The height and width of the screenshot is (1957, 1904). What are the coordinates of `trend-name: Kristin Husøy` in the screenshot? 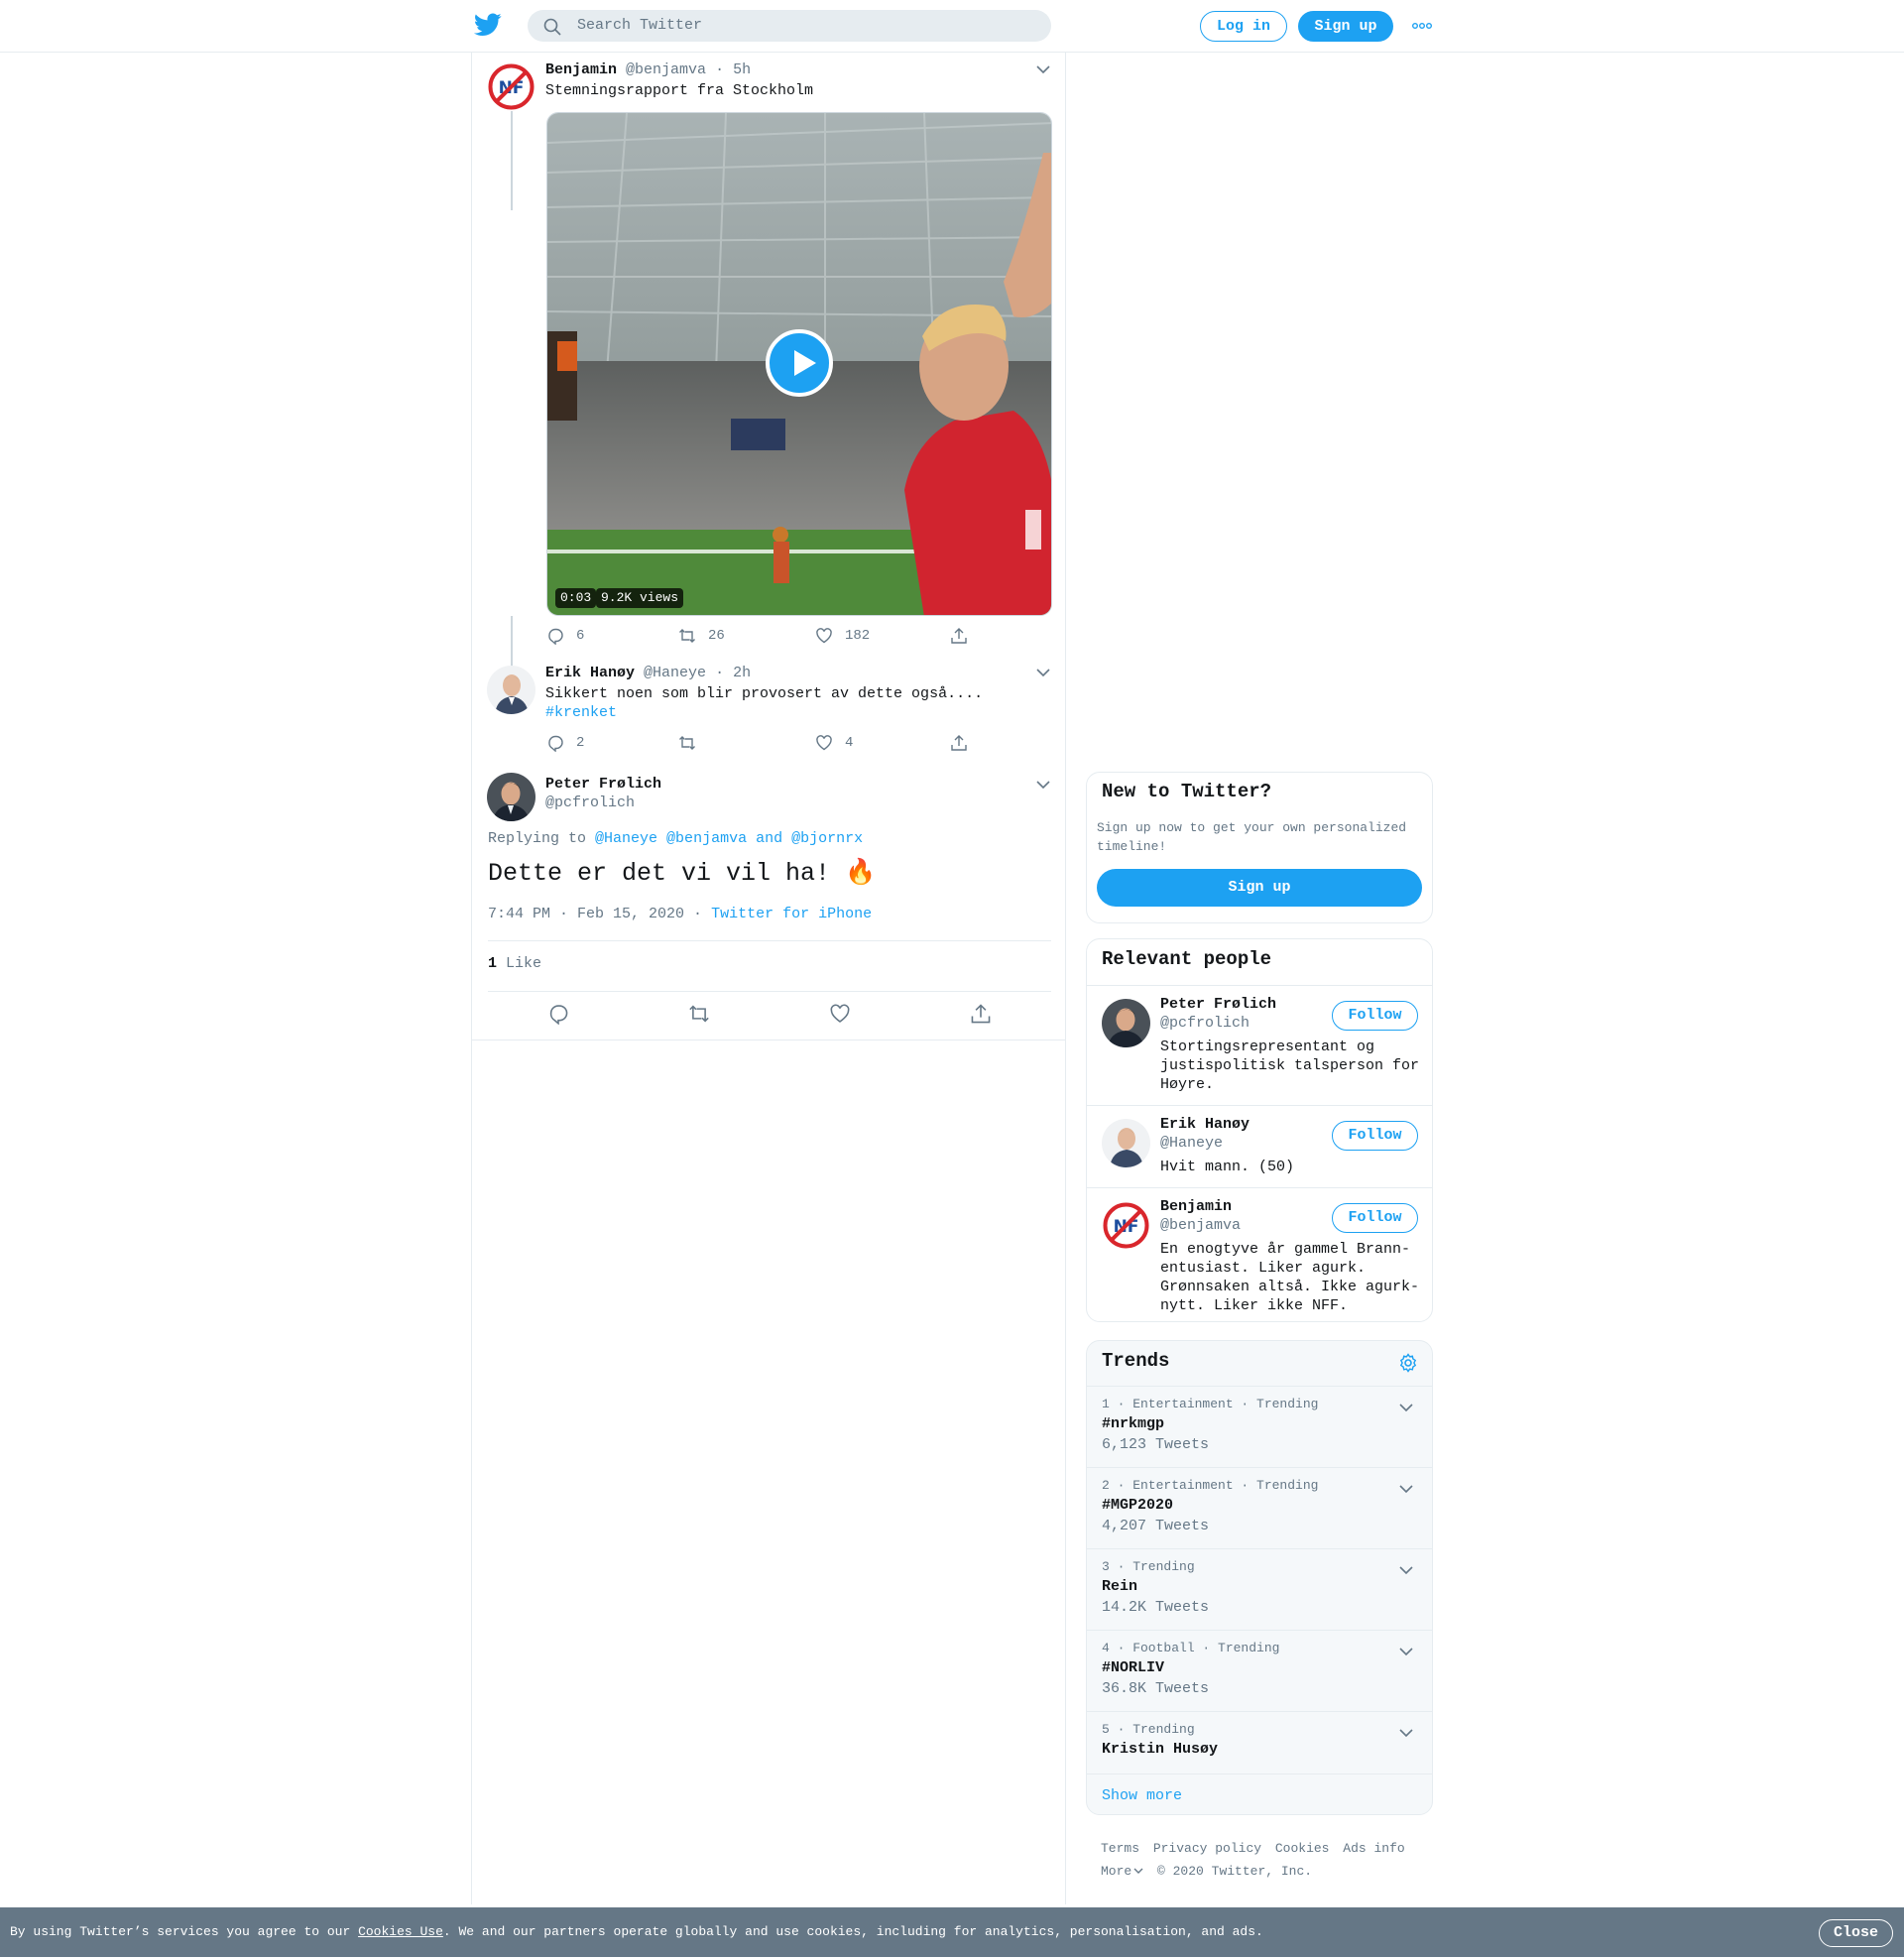 It's located at (1160, 1749).